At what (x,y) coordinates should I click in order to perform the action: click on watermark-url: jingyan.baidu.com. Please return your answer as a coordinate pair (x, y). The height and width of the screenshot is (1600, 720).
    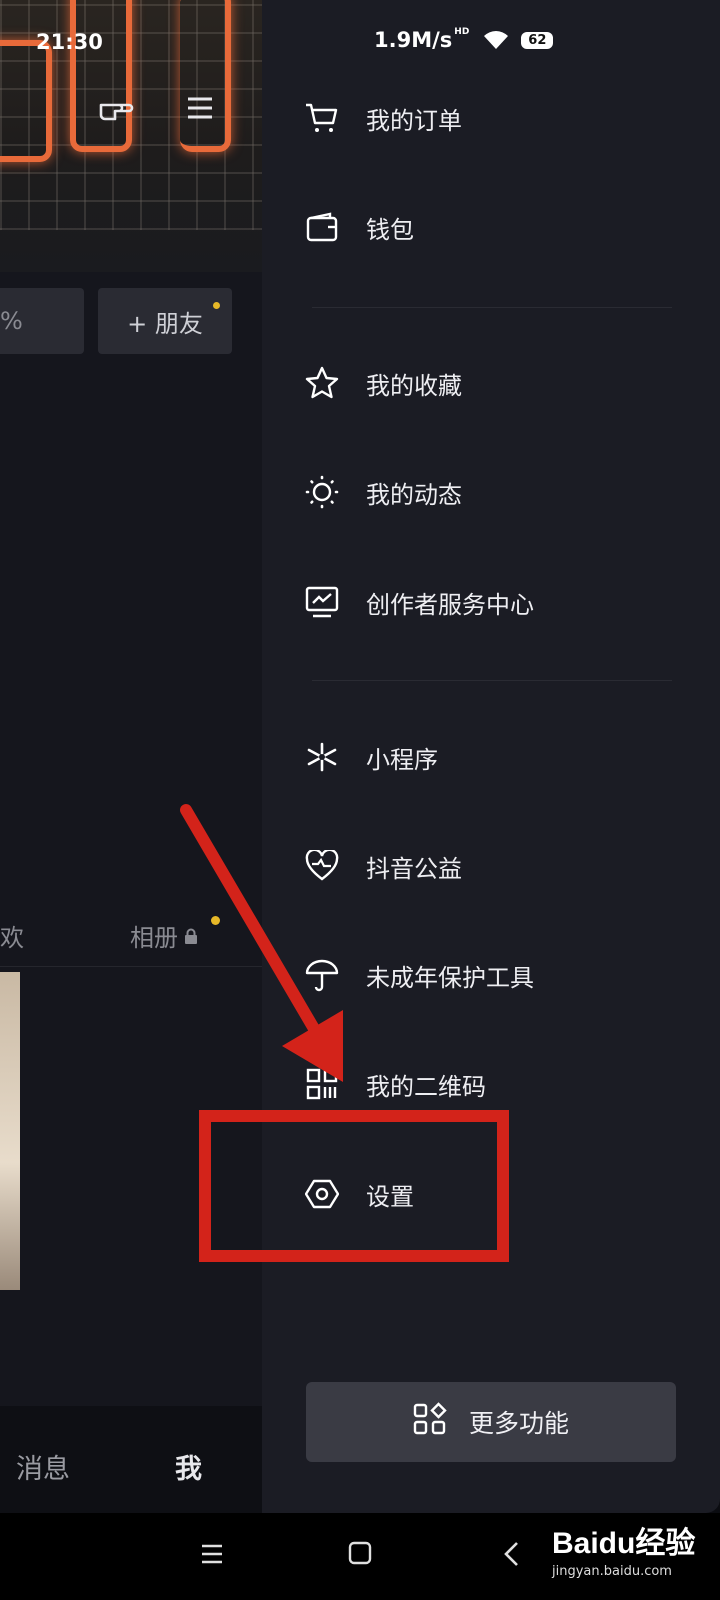
    Looking at the image, I should click on (612, 1571).